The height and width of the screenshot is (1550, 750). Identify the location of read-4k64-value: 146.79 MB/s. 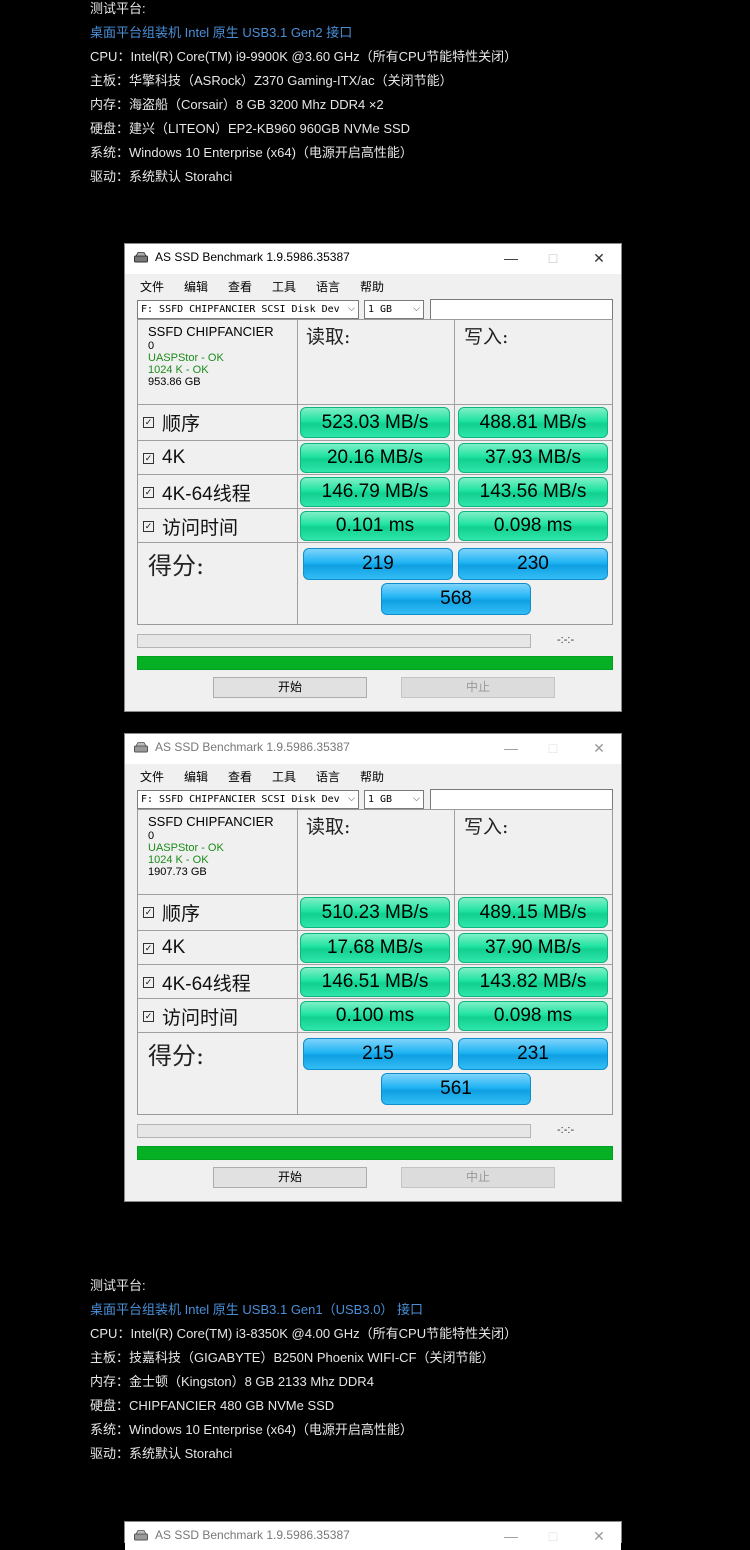
(375, 492).